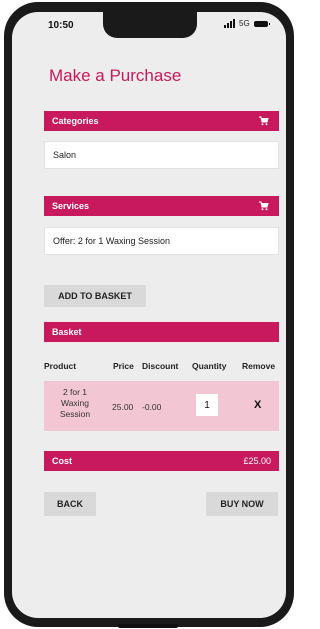  What do you see at coordinates (160, 366) in the screenshot?
I see `column-header-discount: Discount` at bounding box center [160, 366].